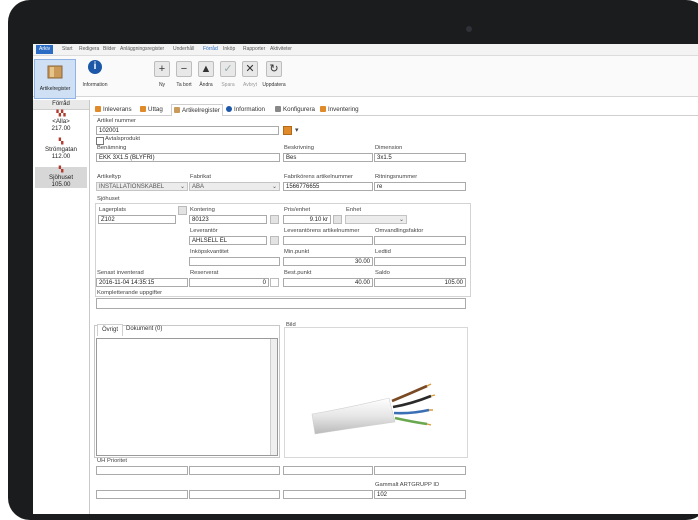 The image size is (698, 520). I want to click on close-icon: ✕, so click(250, 69).